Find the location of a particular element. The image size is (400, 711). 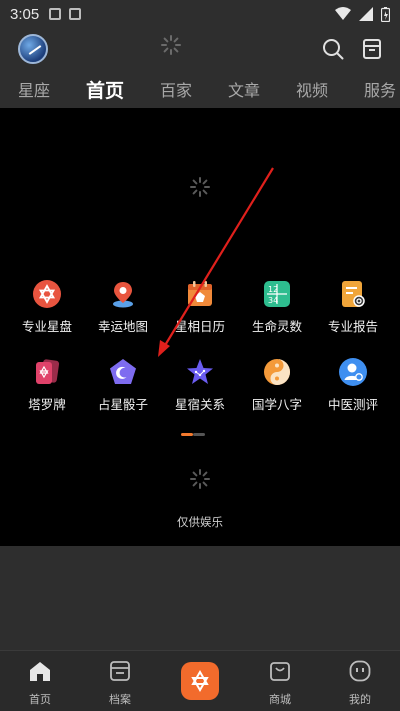

tool-label: 专业星盘 is located at coordinates (46, 326).